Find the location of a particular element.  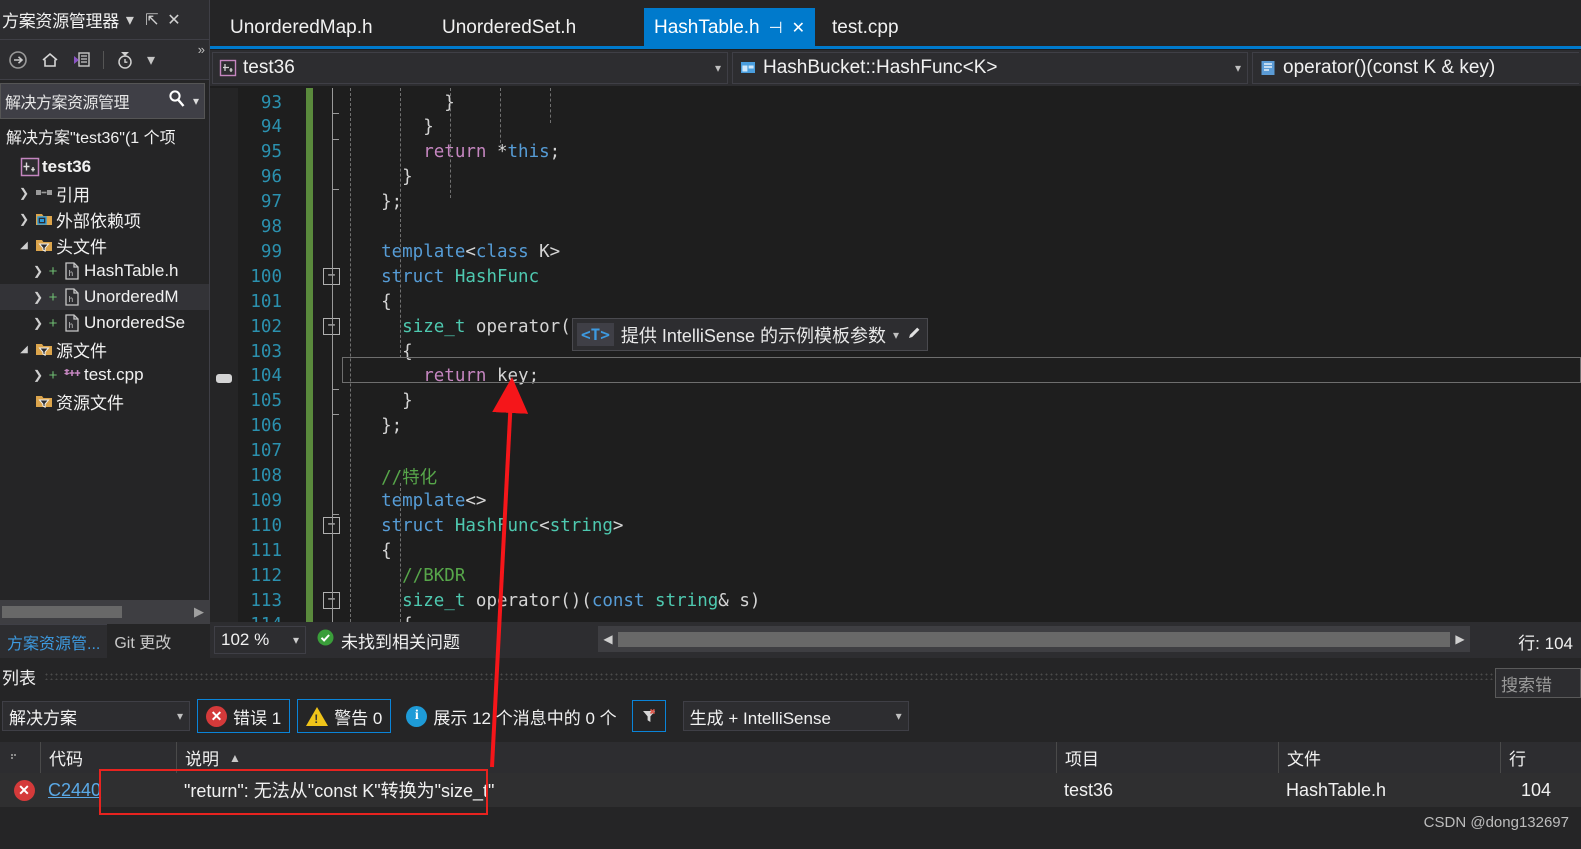

code-line: 109 template<> is located at coordinates (895, 500).